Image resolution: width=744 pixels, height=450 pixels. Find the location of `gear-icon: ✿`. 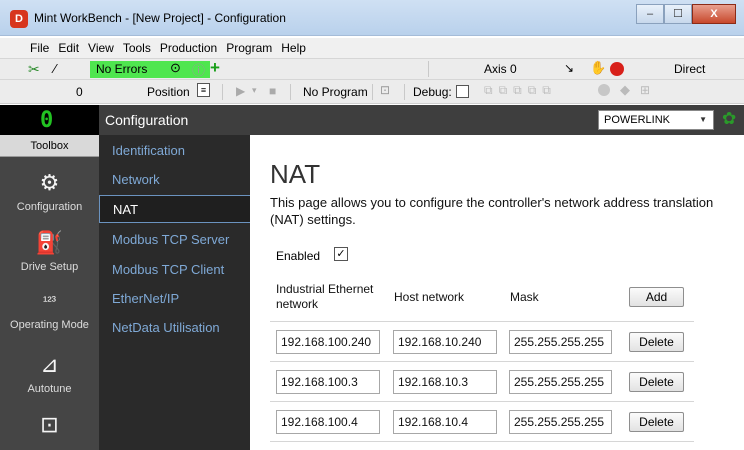

gear-icon: ✿ is located at coordinates (729, 119).